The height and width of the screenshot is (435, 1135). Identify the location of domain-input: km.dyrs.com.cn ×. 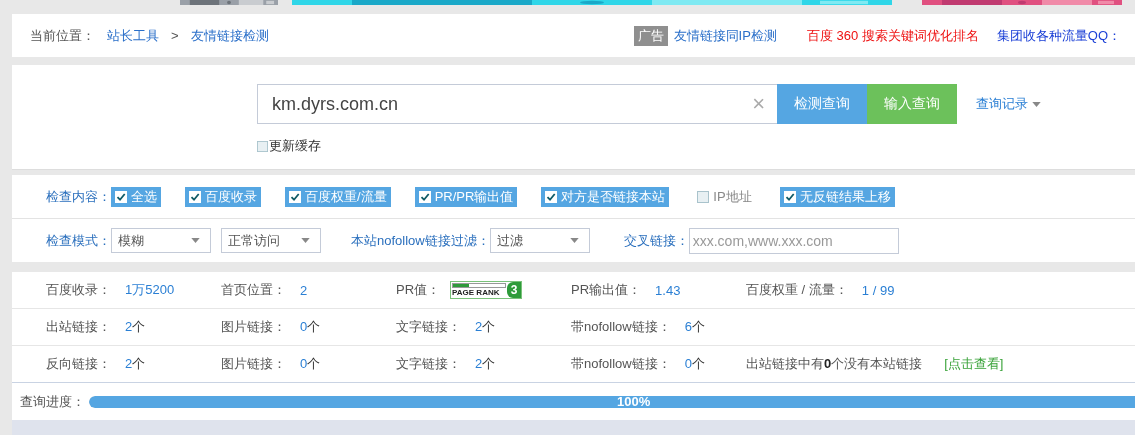
(517, 104).